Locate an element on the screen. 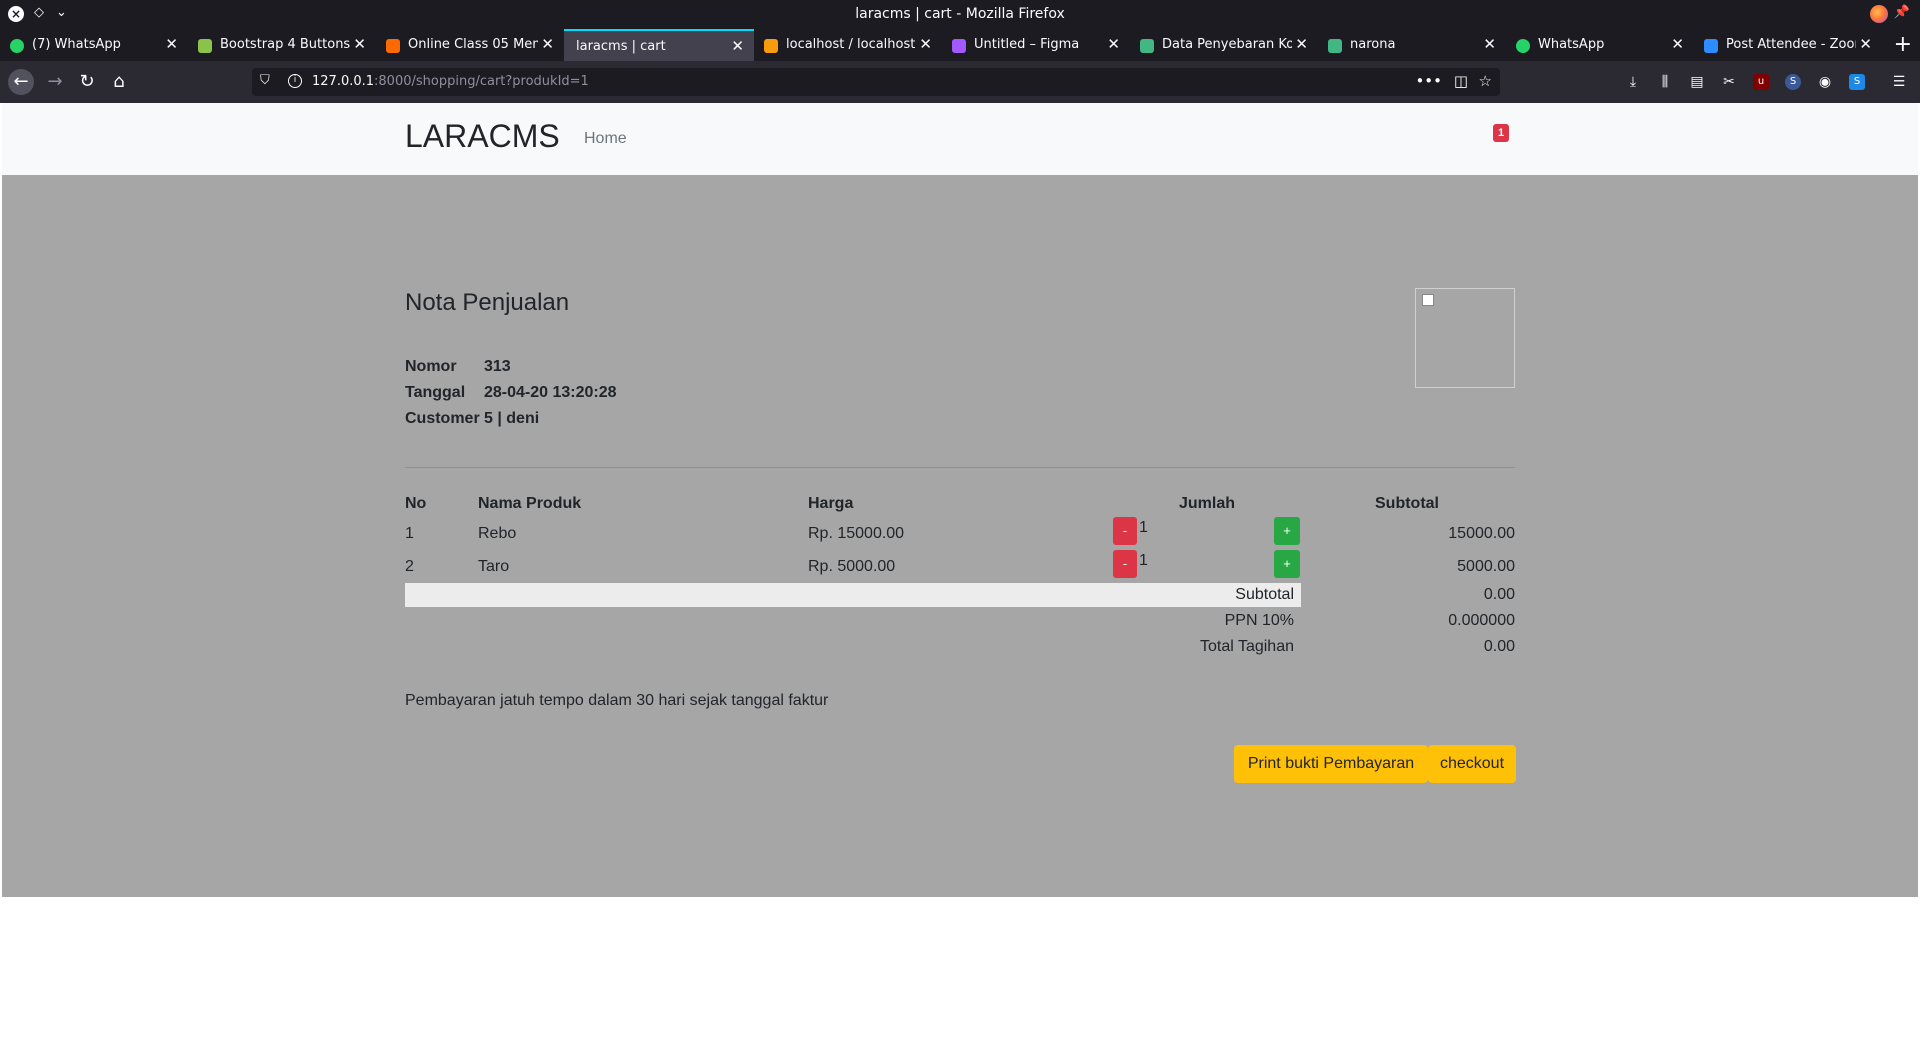 This screenshot has width=1920, height=1050. col-header-no: No is located at coordinates (416, 503).